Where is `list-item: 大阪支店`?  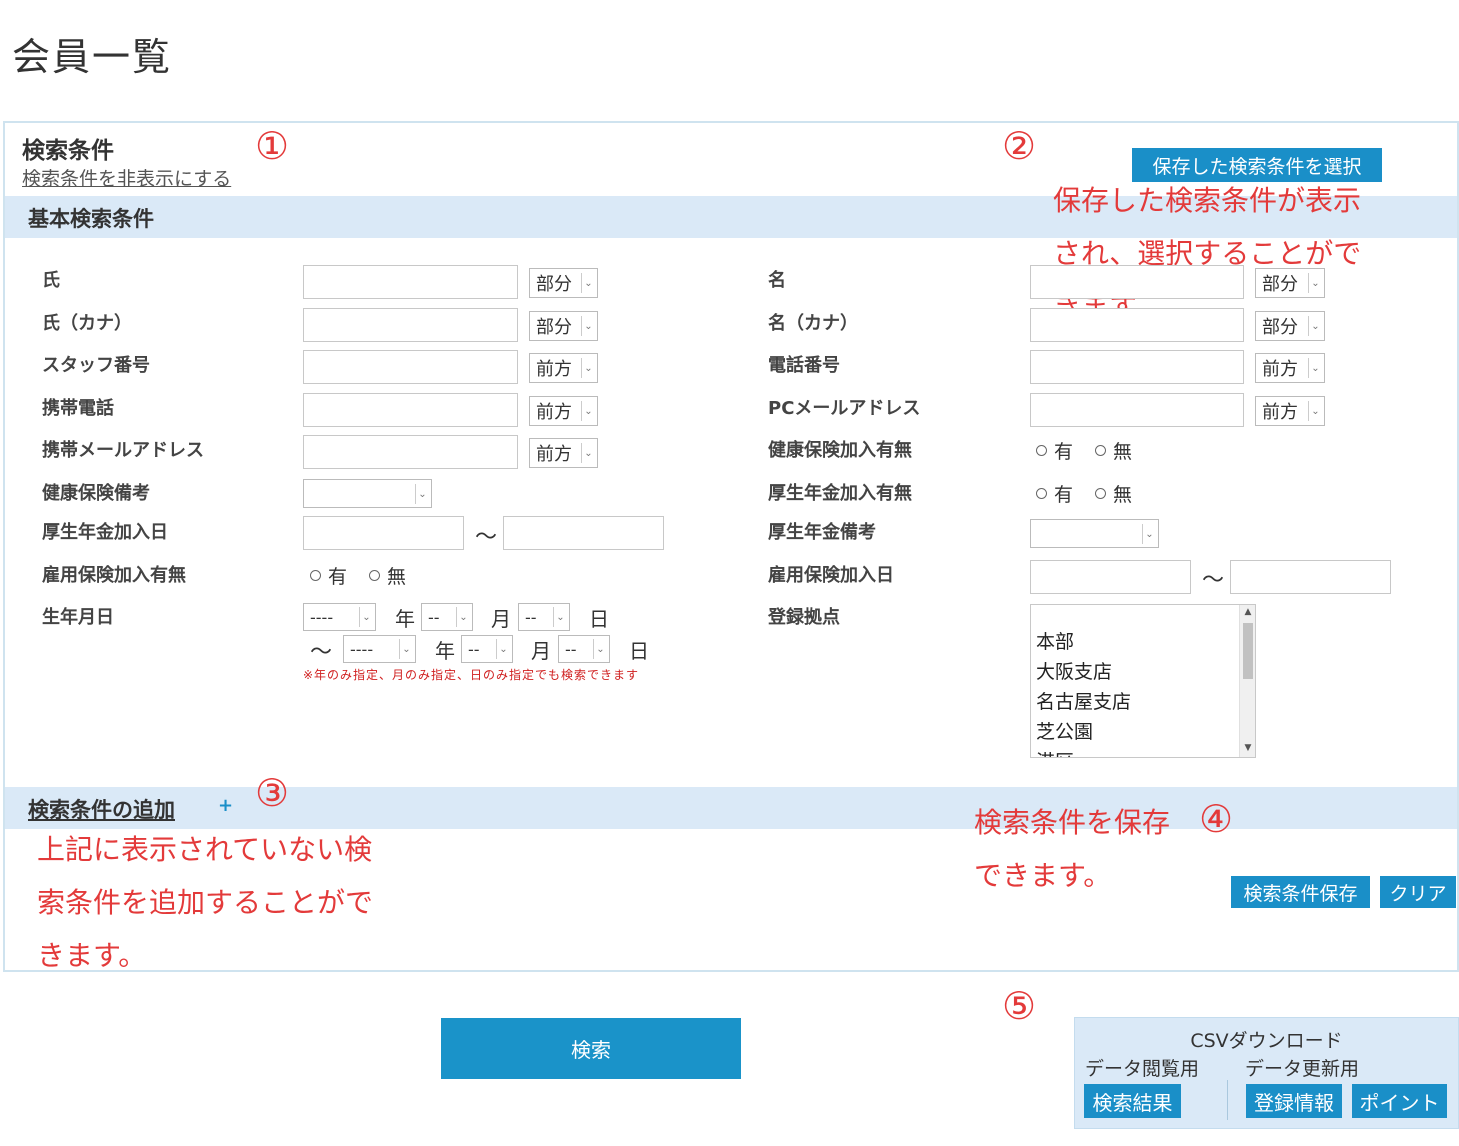 list-item: 大阪支店 is located at coordinates (1074, 670).